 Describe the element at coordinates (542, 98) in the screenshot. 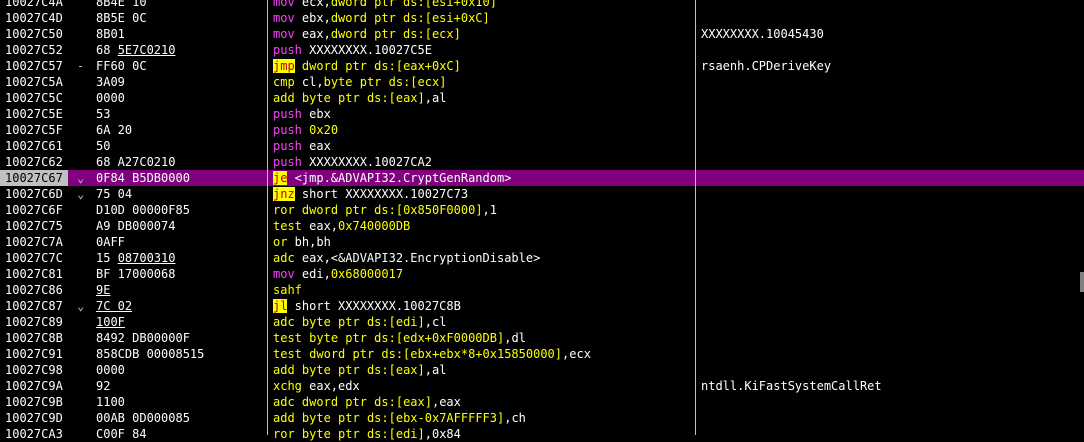

I see `disasm-row: 10027C5C 0000 add byte ptr ds:[eax],al` at that location.